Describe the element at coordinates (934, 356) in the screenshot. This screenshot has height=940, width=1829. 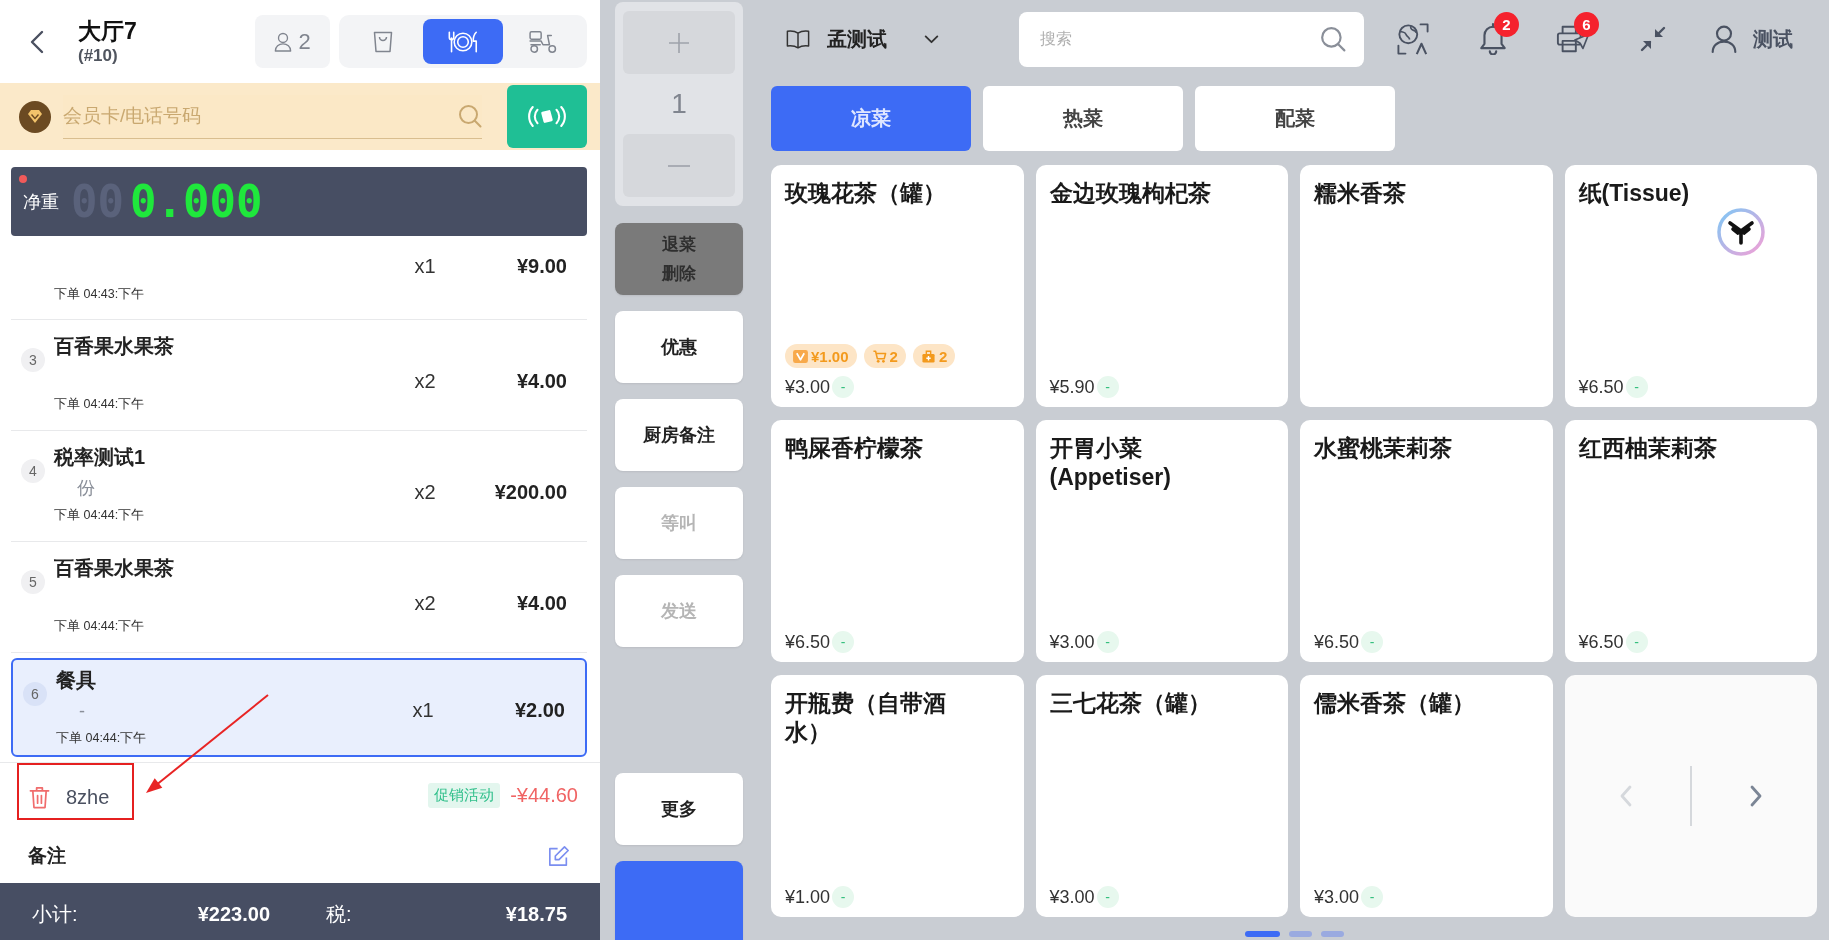
I see `product-tag: 2` at that location.